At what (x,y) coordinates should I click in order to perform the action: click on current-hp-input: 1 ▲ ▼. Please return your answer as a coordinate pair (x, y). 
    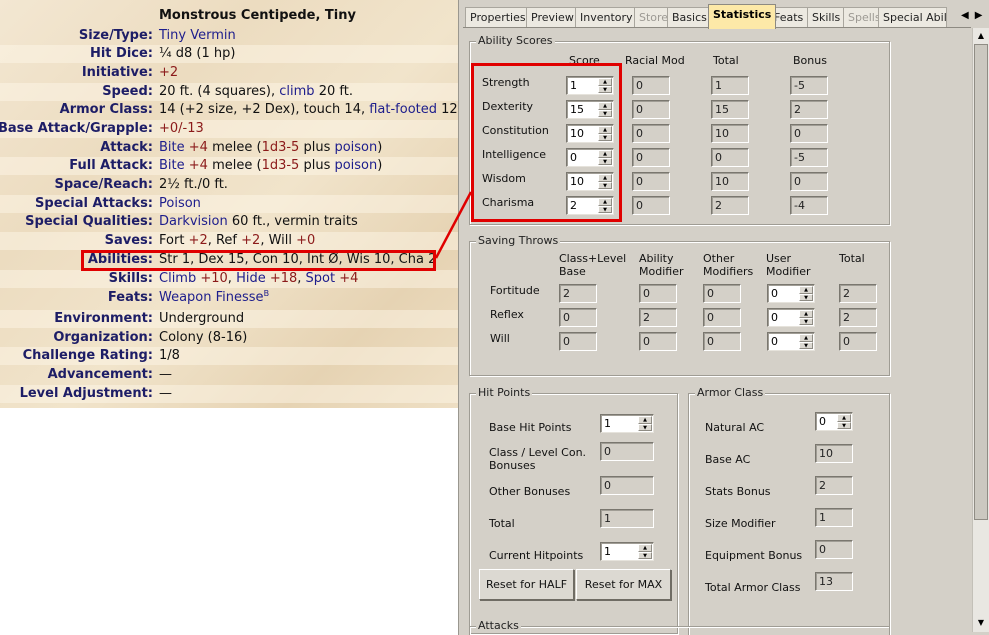
    Looking at the image, I should click on (627, 551).